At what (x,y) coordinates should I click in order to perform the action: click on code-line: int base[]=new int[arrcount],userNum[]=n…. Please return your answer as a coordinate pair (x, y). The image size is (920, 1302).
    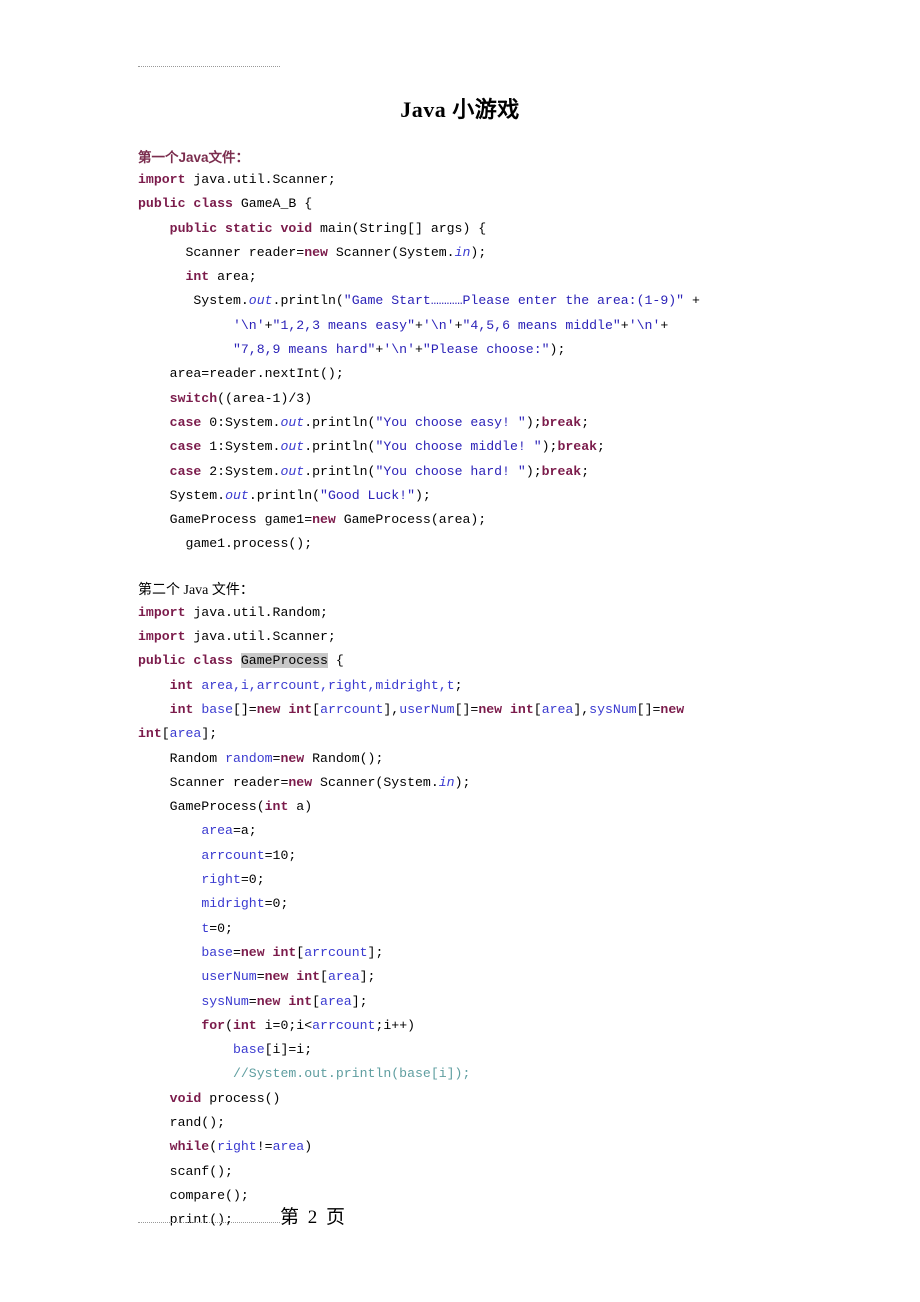
    Looking at the image, I should click on (427, 709).